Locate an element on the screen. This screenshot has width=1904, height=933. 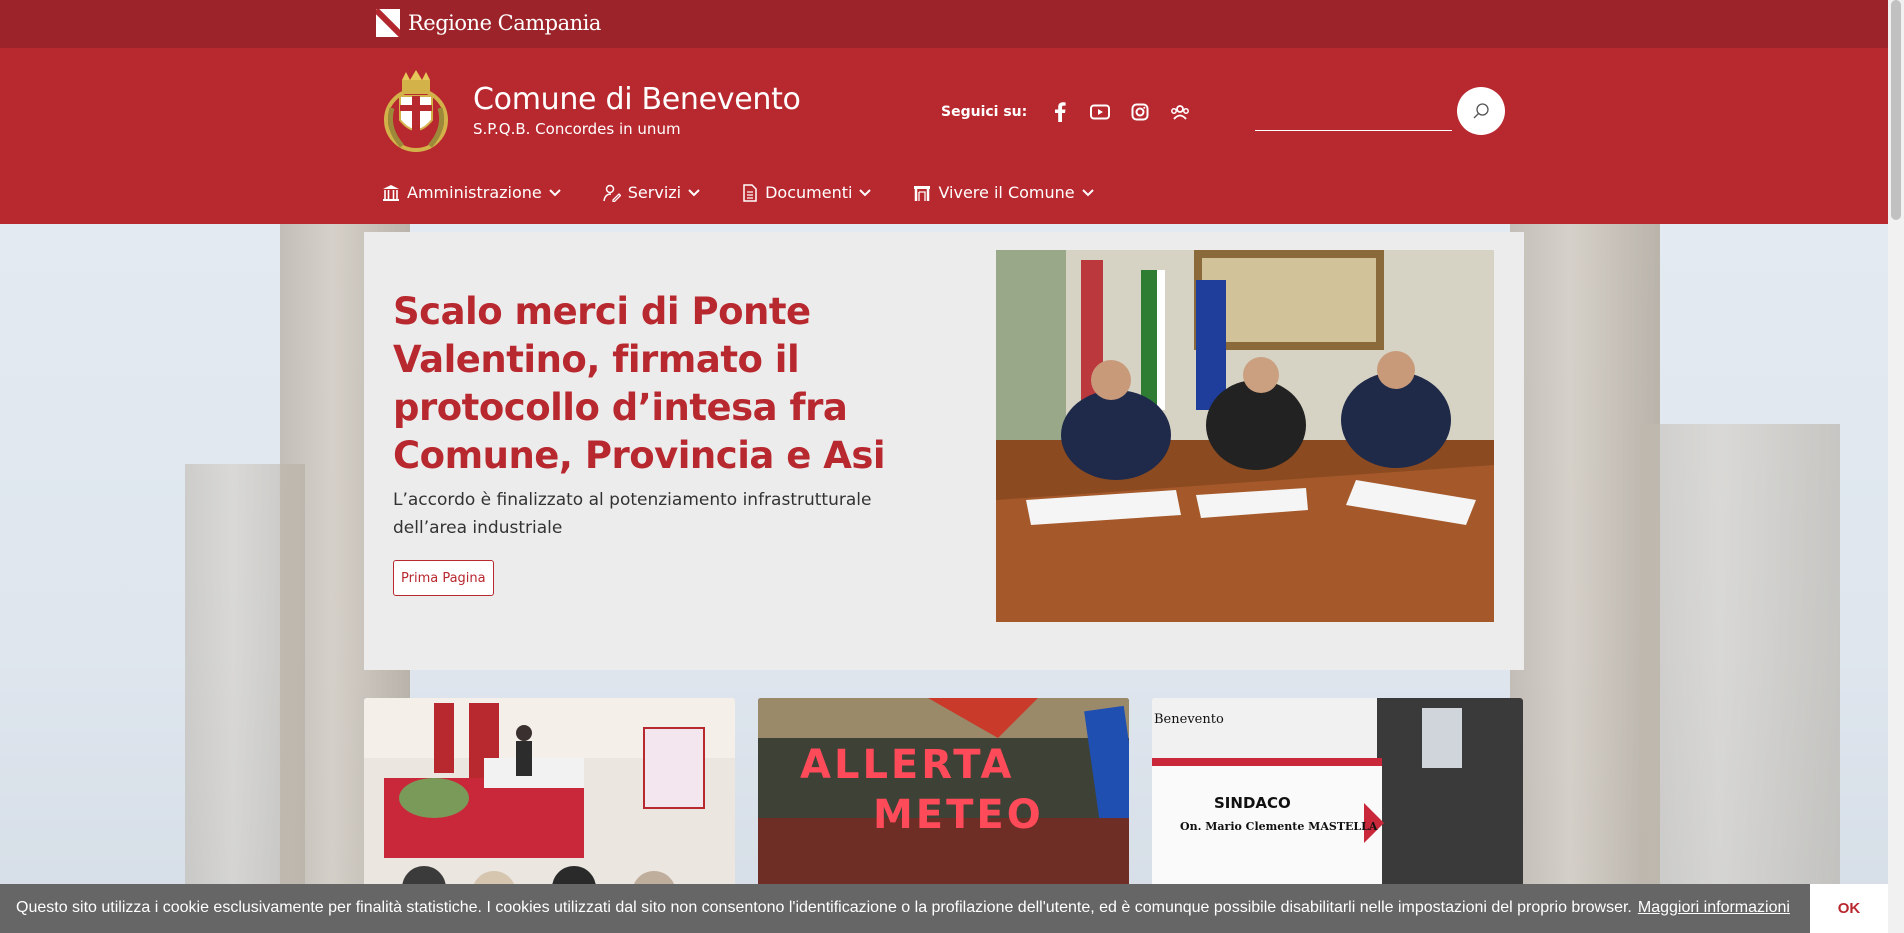
nav-label: Servizi is located at coordinates (654, 192).